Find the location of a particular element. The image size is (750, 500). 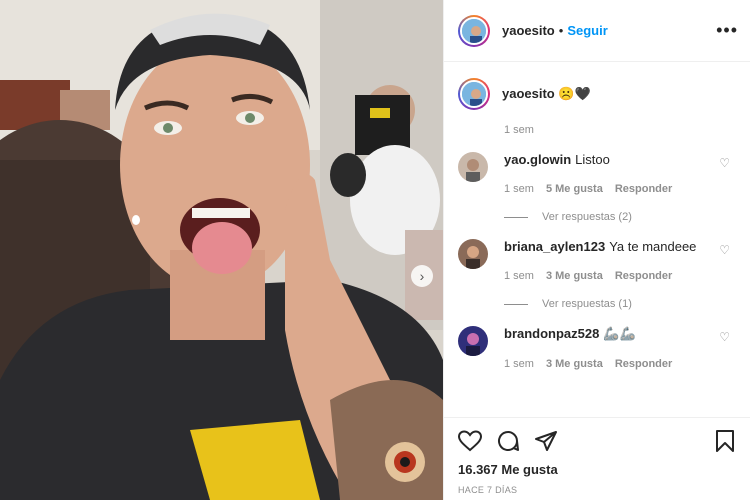

follow-button: Seguir is located at coordinates (587, 30).